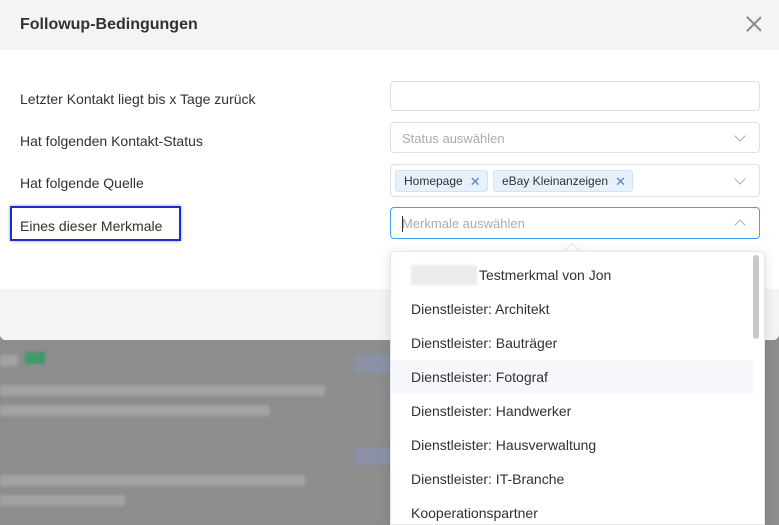 This screenshot has width=779, height=525. I want to click on dialog-title: Followup-Bedingungen, so click(109, 24).